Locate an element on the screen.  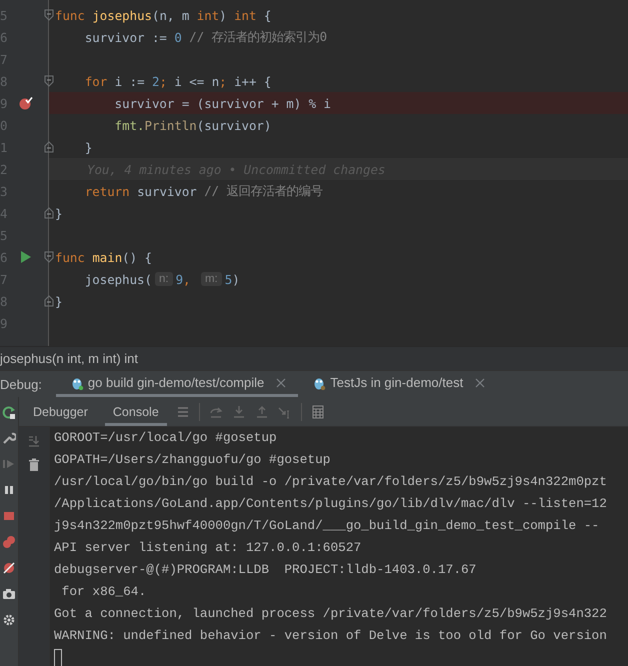
breakpoints-icon is located at coordinates (9, 542).